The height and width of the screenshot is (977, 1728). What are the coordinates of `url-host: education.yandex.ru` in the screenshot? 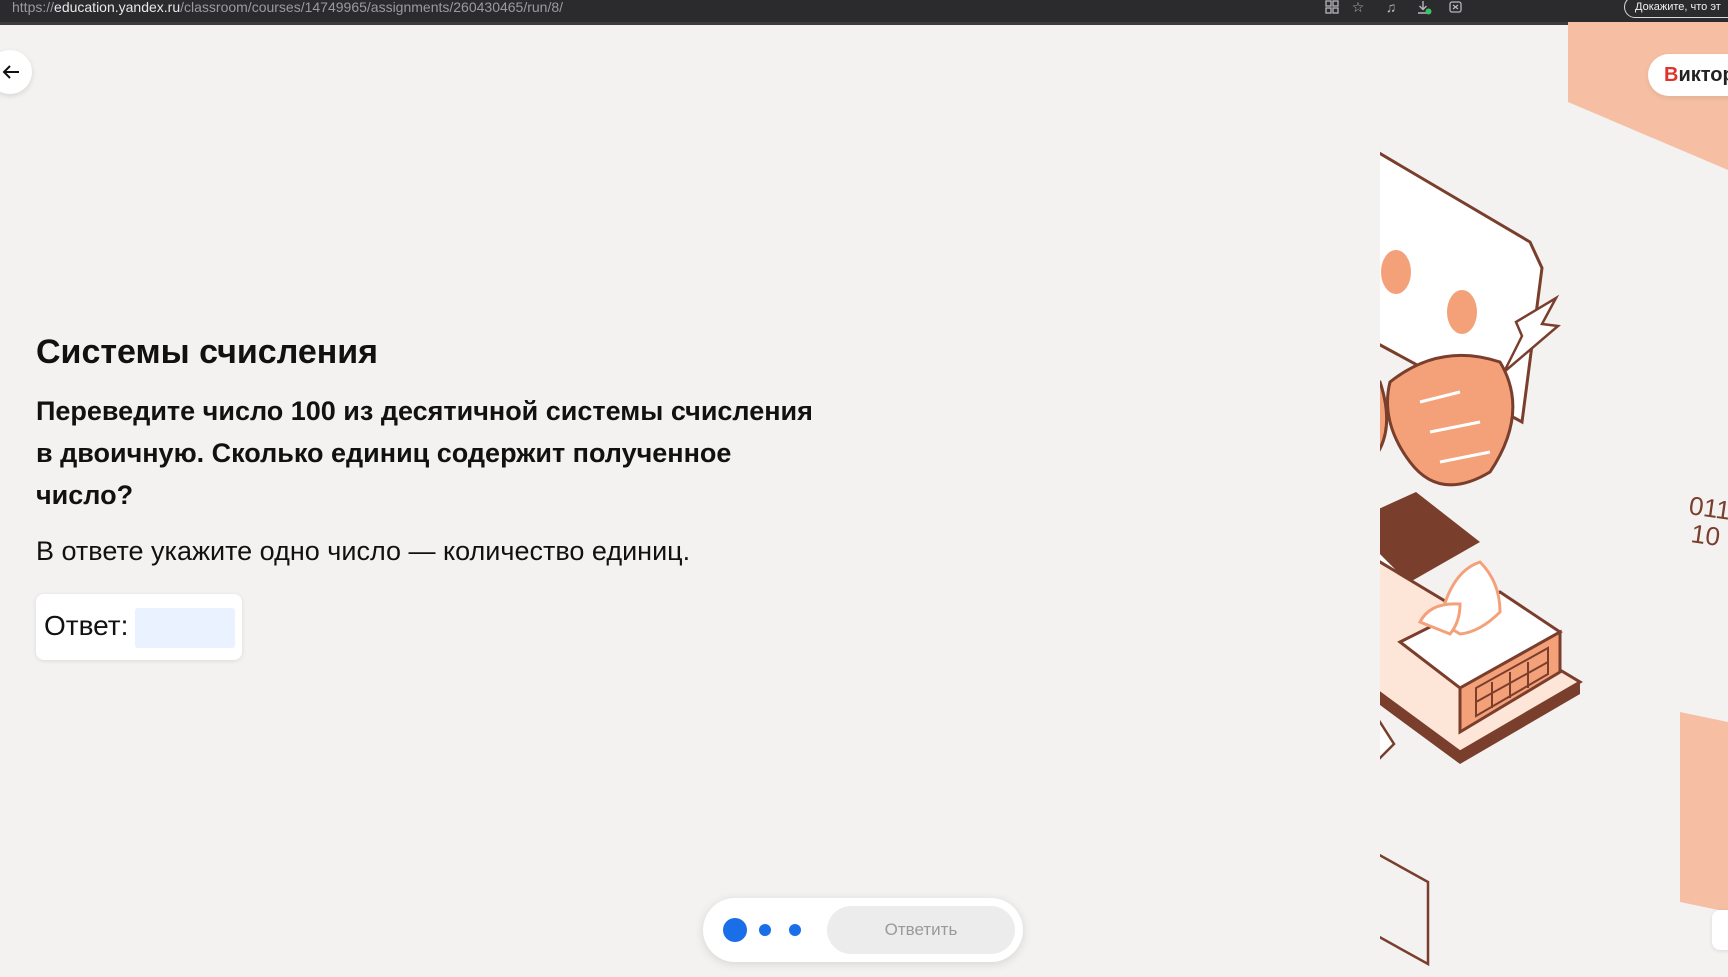 It's located at (117, 7).